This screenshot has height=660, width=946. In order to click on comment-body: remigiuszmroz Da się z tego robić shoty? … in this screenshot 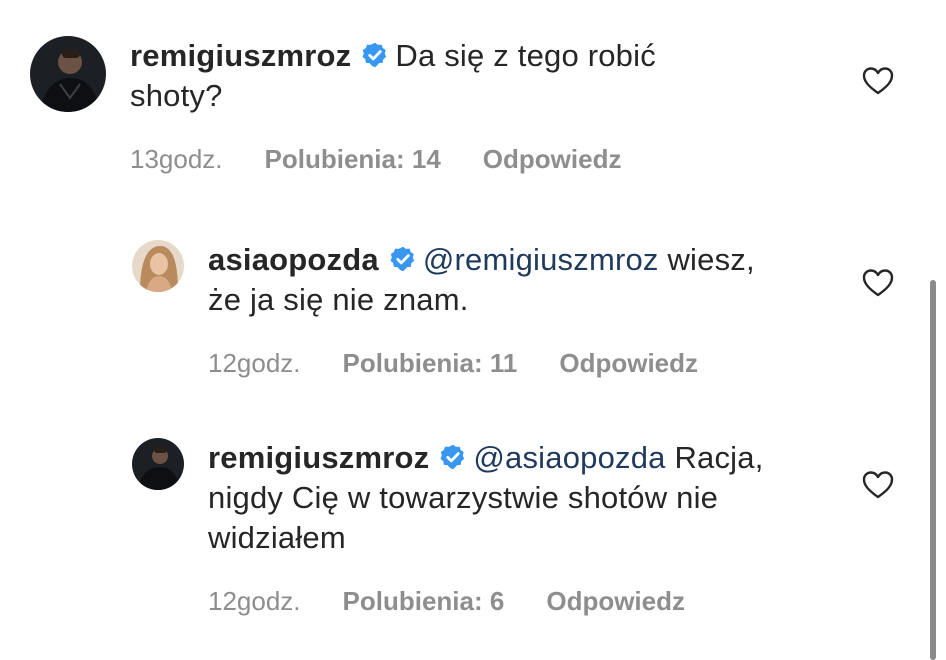, I will do `click(393, 105)`.